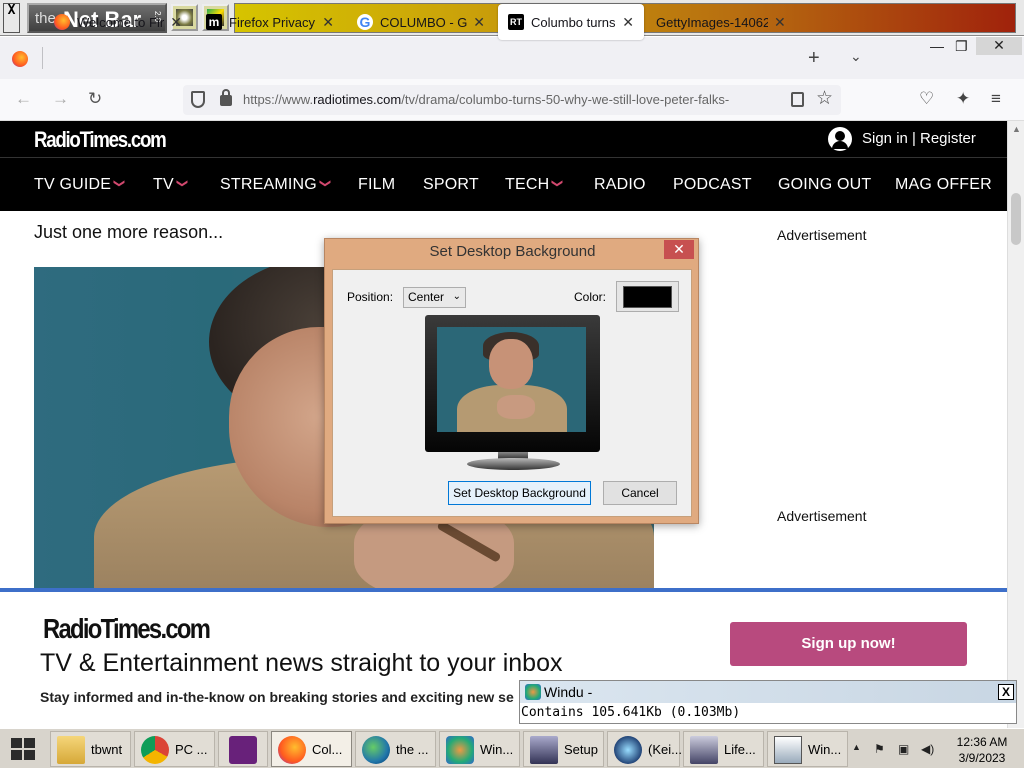 Image resolution: width=1024 pixels, height=768 pixels. What do you see at coordinates (270, 22) in the screenshot?
I see `tab-firefox-privacy: m Firefox Privacy Notice ✕` at bounding box center [270, 22].